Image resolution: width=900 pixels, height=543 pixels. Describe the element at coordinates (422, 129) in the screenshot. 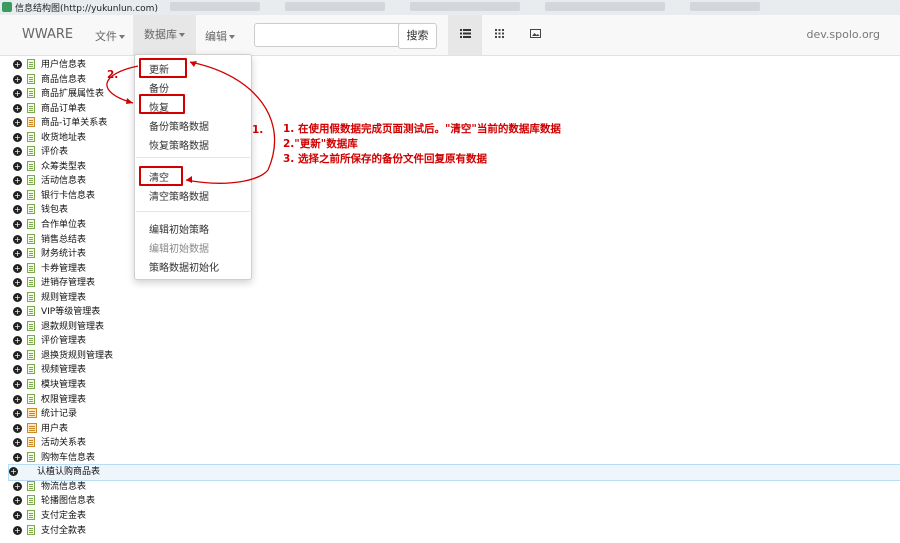

I see `annotation-line-1: 1. 在使用假数据完成页面测试后。"清空"当前的数据库数据` at that location.